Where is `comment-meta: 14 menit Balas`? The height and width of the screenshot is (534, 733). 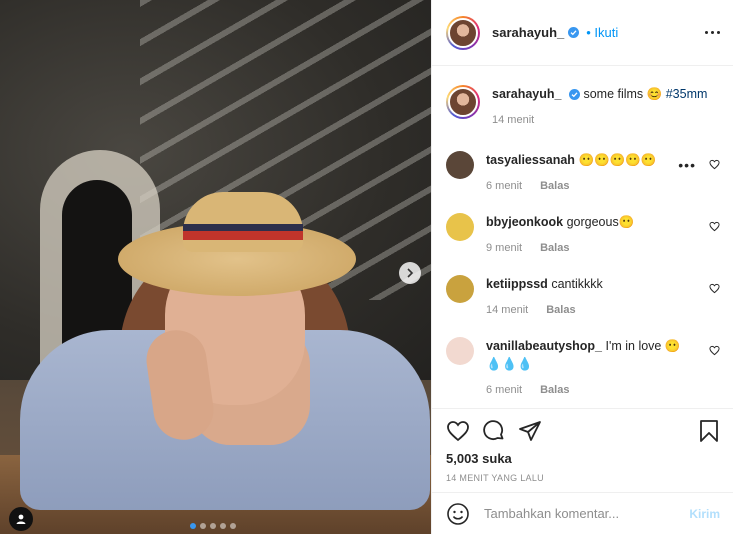 comment-meta: 14 menit Balas is located at coordinates (544, 310).